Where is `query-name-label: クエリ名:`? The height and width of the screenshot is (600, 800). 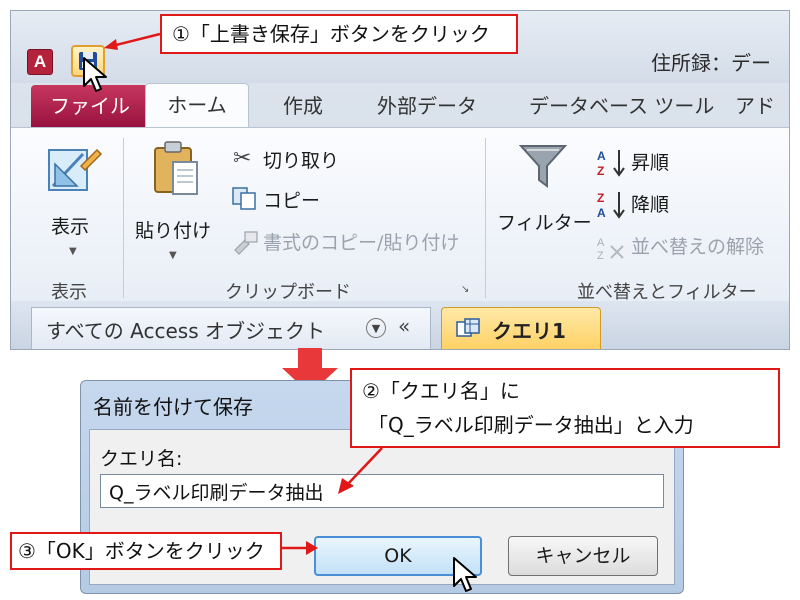
query-name-label: クエリ名: is located at coordinates (141, 459).